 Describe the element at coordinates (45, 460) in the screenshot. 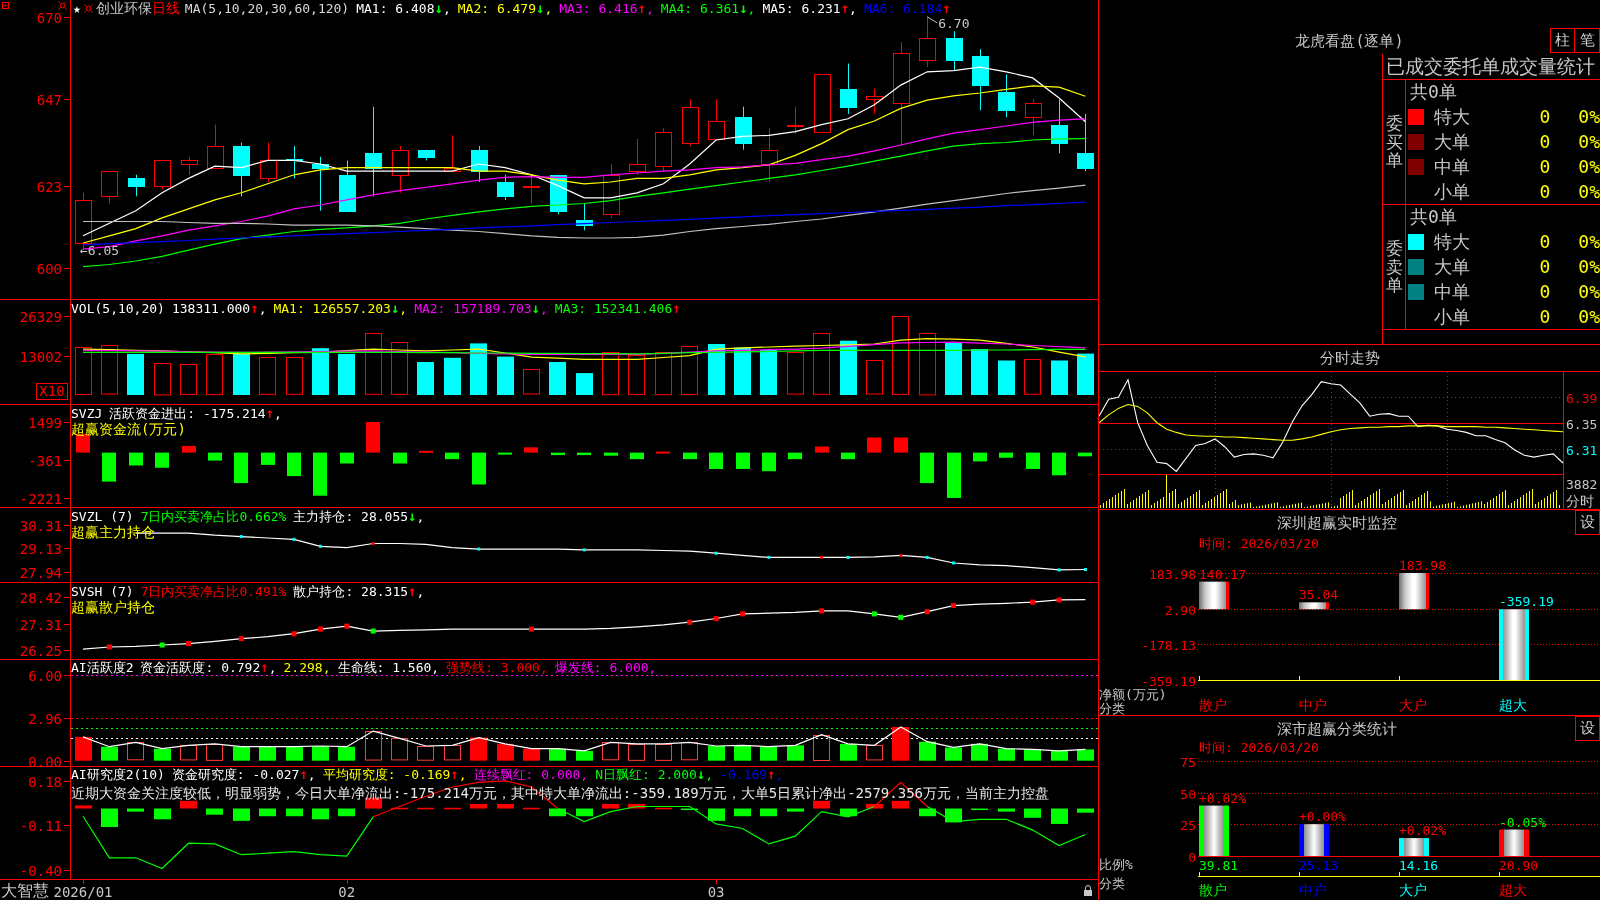

I see `axis-tick-label: -361` at that location.